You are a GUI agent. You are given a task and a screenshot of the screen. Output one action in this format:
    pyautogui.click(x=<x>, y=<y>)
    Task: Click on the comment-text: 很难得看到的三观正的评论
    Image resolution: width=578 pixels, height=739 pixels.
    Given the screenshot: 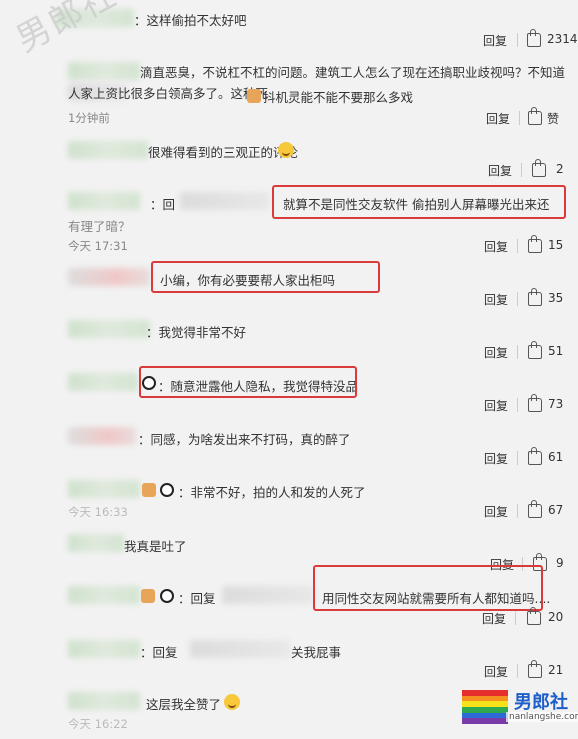 What is the action you would take?
    pyautogui.click(x=223, y=152)
    